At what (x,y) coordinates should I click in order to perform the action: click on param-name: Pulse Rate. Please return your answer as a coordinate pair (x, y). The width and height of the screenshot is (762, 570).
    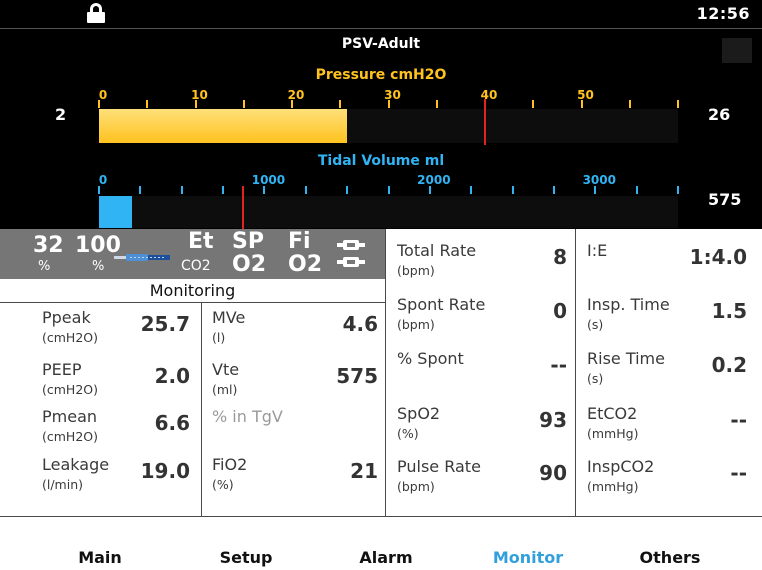
    Looking at the image, I should click on (439, 466).